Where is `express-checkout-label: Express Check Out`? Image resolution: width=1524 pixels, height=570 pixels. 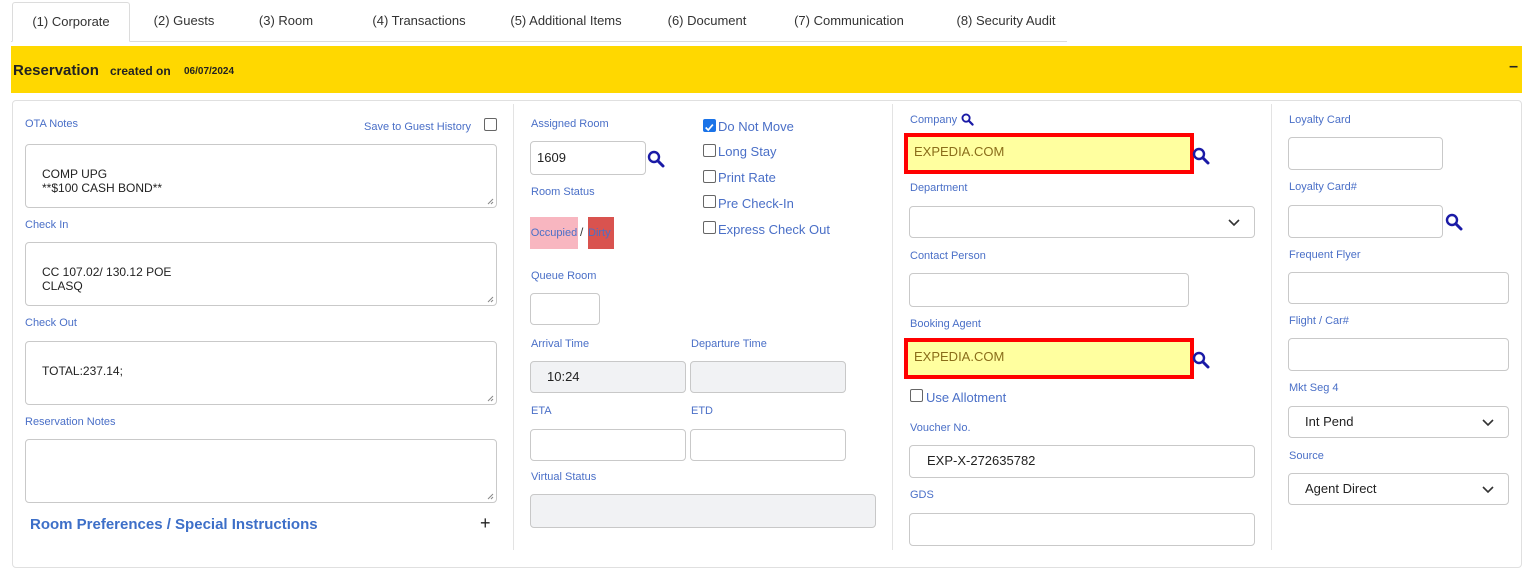
express-checkout-label: Express Check Out is located at coordinates (774, 229).